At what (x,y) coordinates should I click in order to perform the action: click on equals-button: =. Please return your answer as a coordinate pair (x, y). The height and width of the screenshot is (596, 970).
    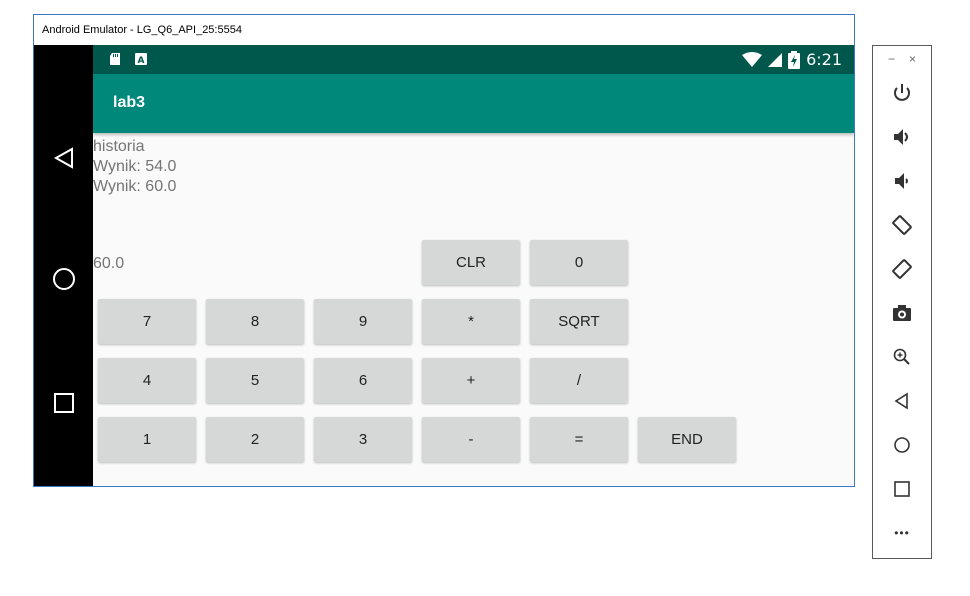
    Looking at the image, I should click on (579, 439).